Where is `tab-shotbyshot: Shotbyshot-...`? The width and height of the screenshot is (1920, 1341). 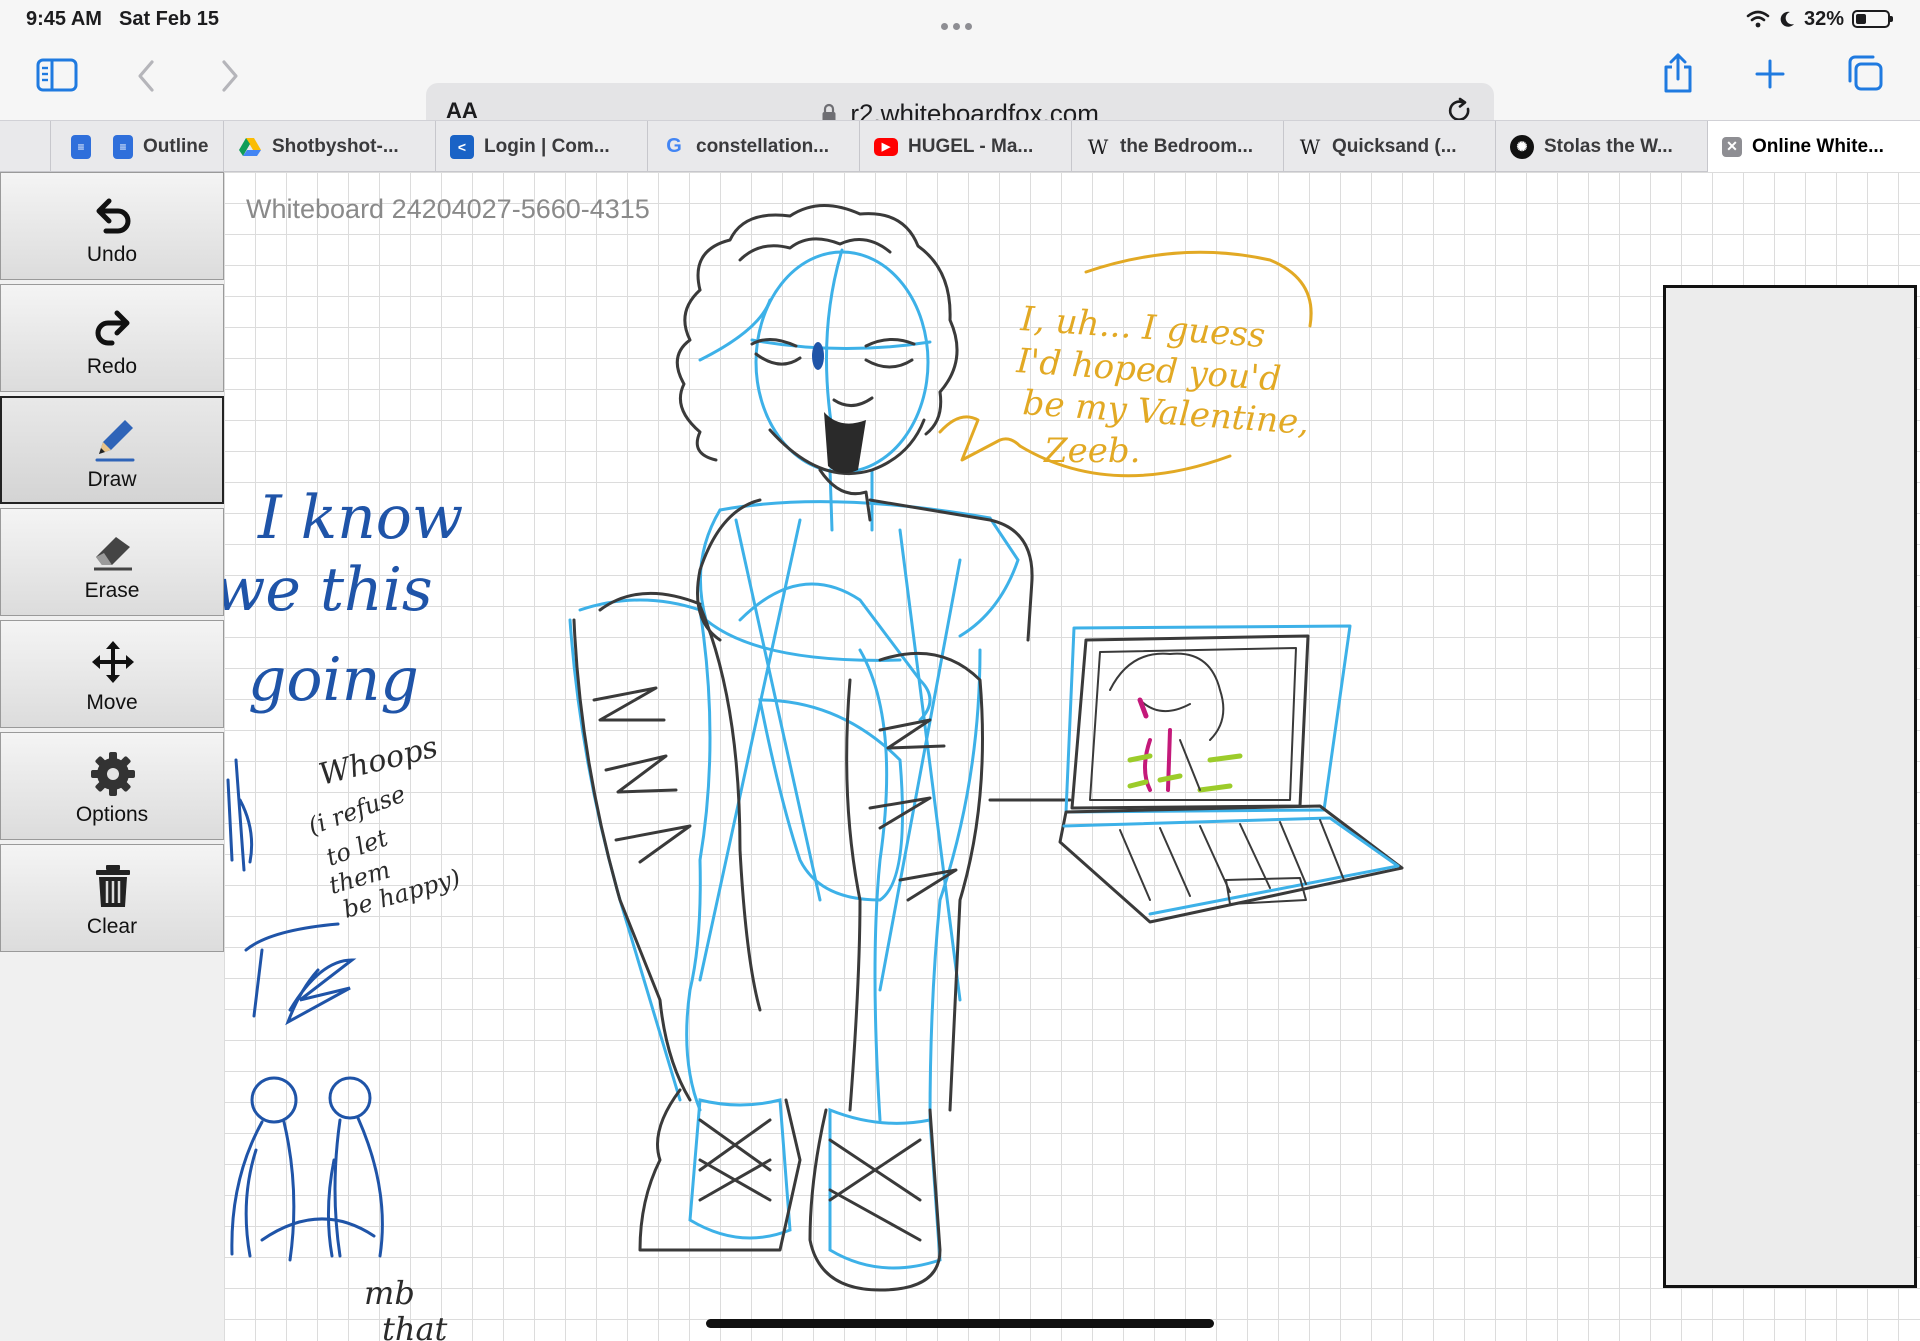
tab-shotbyshot: Shotbyshot-... is located at coordinates (329, 146).